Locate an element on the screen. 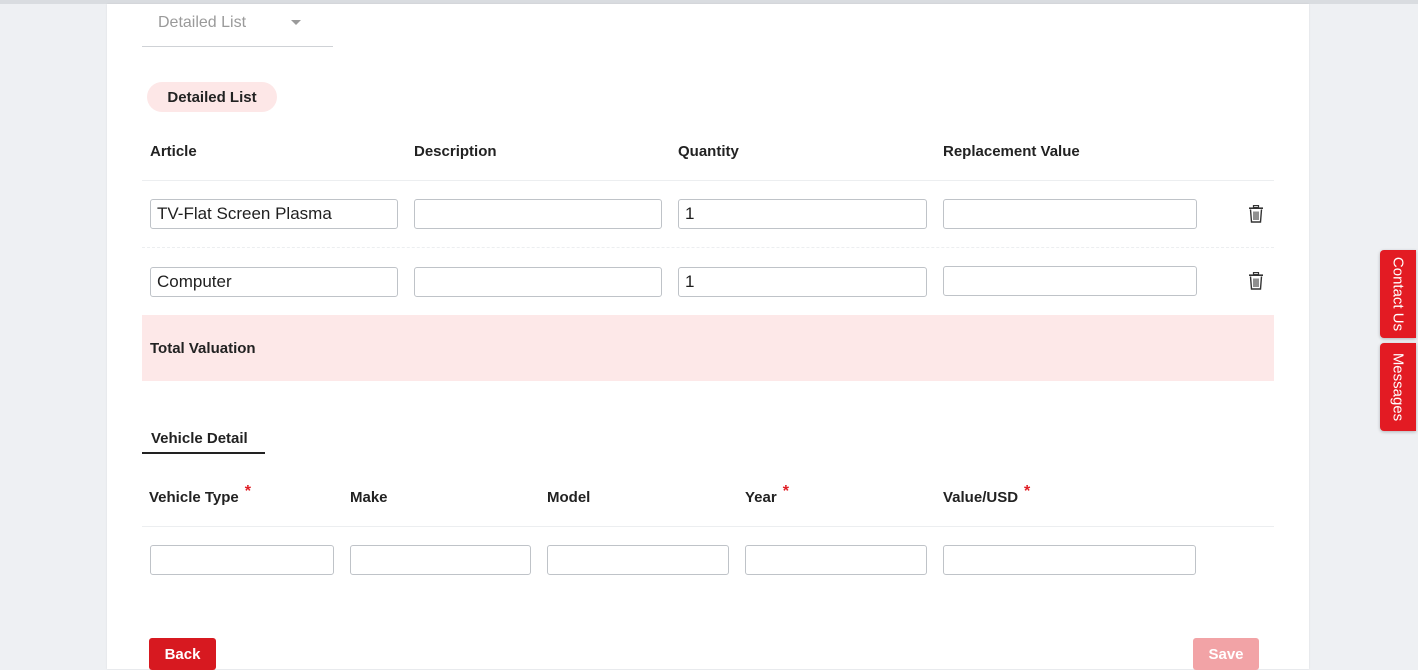 The height and width of the screenshot is (670, 1418). caret-down-icon is located at coordinates (296, 22).